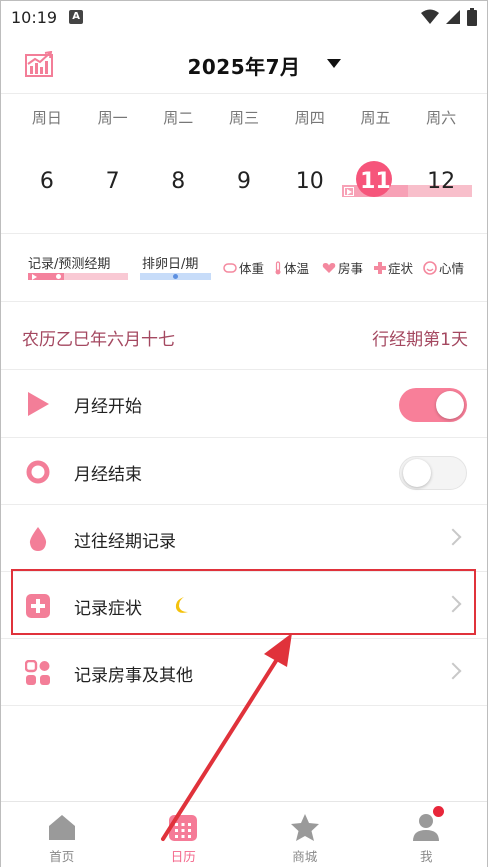  What do you see at coordinates (183, 856) in the screenshot?
I see `tab-calendar-label: 日历` at bounding box center [183, 856].